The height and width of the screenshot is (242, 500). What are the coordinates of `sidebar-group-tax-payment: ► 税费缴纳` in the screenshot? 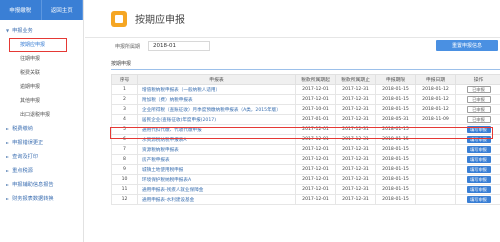 It's located at (41, 128).